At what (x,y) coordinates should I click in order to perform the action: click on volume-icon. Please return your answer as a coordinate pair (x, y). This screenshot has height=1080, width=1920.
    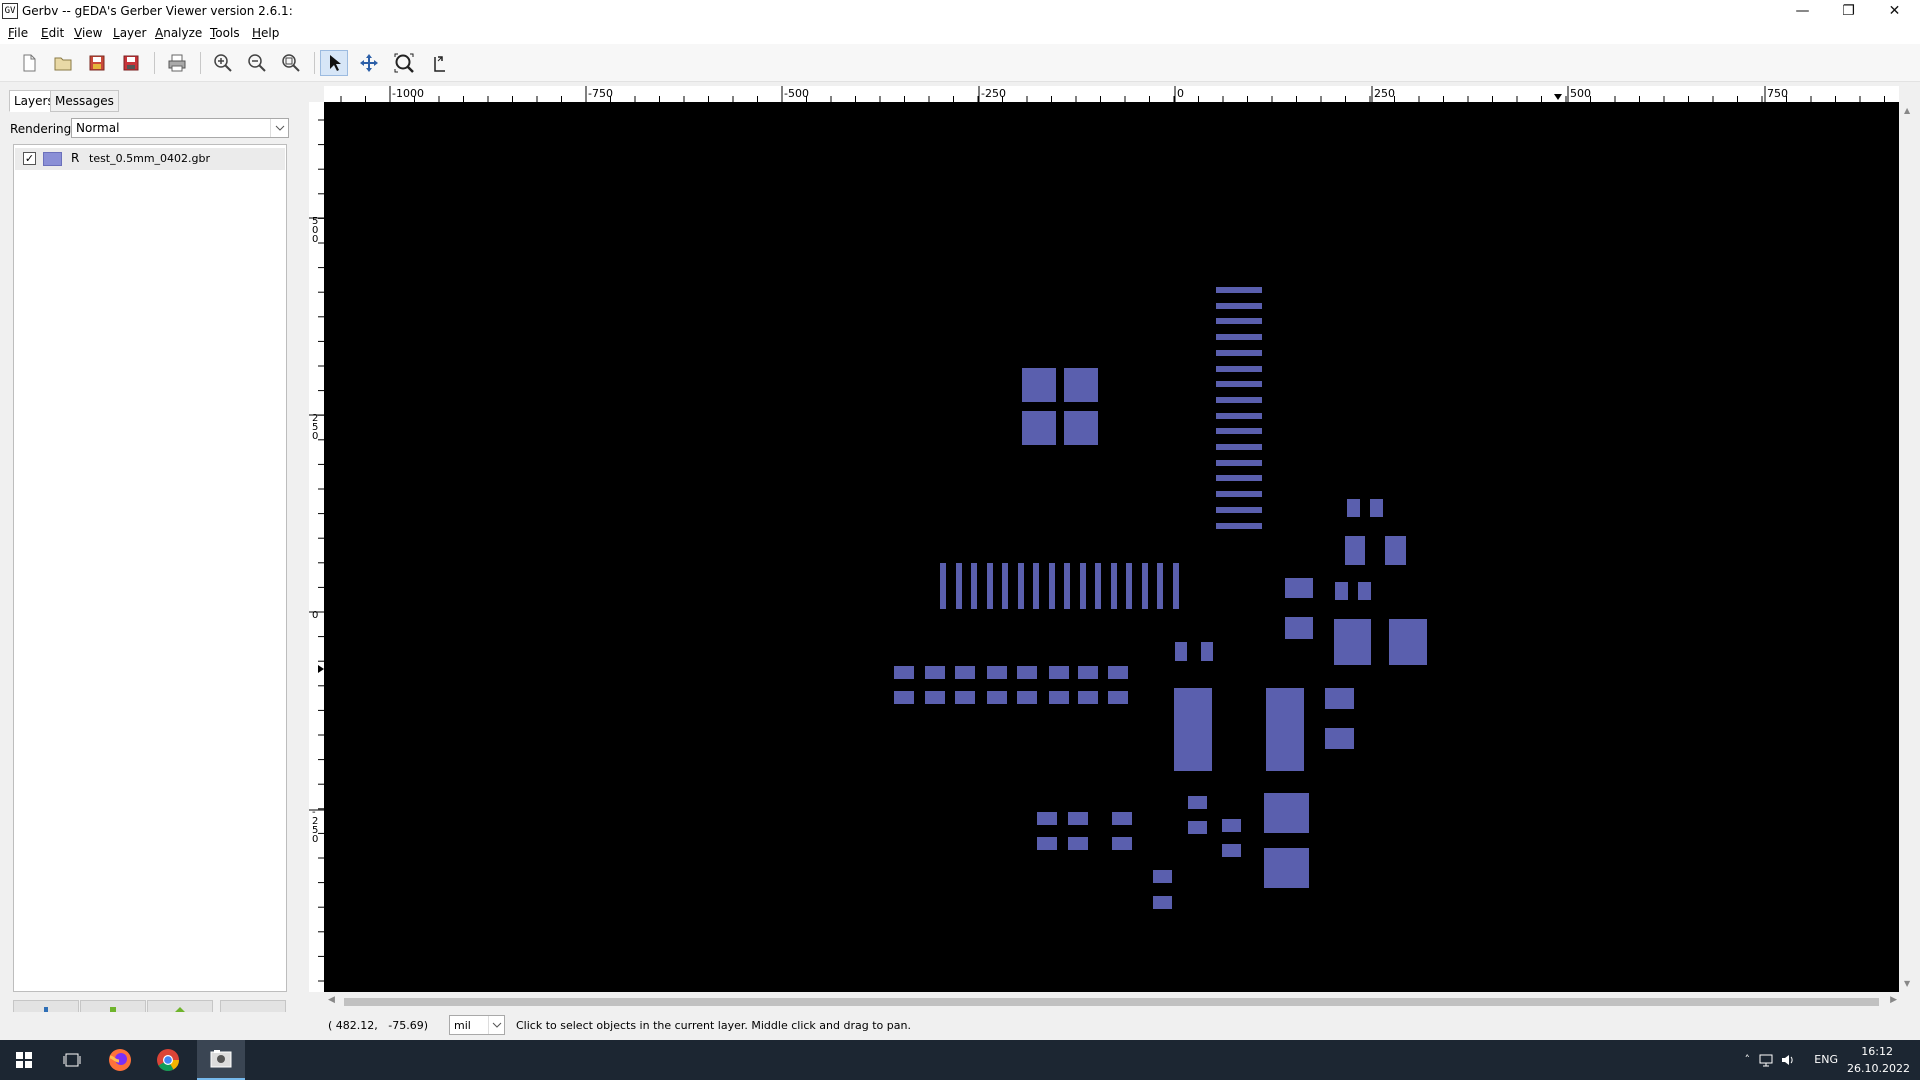
    Looking at the image, I should click on (1788, 1060).